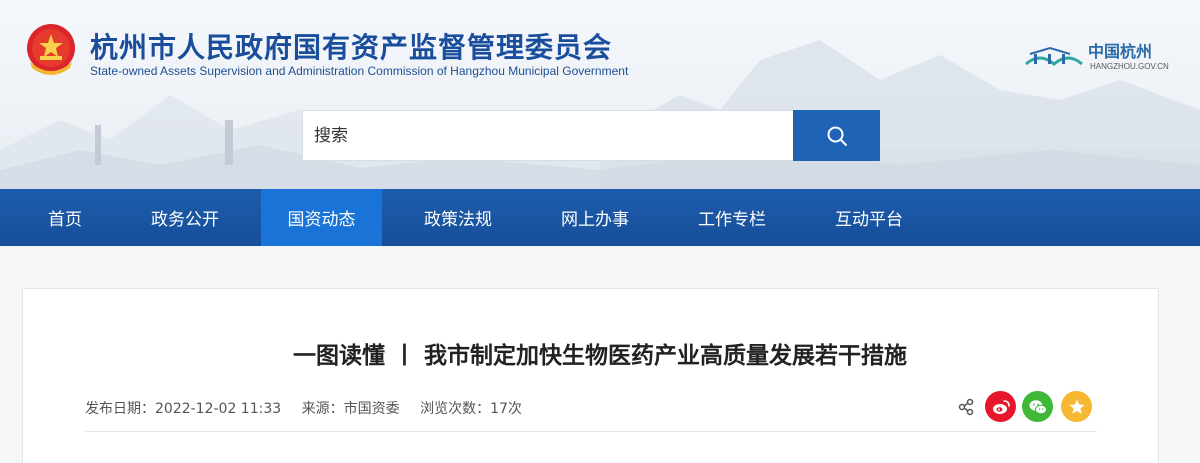 The image size is (1200, 463). I want to click on wechat-icon, so click(1038, 406).